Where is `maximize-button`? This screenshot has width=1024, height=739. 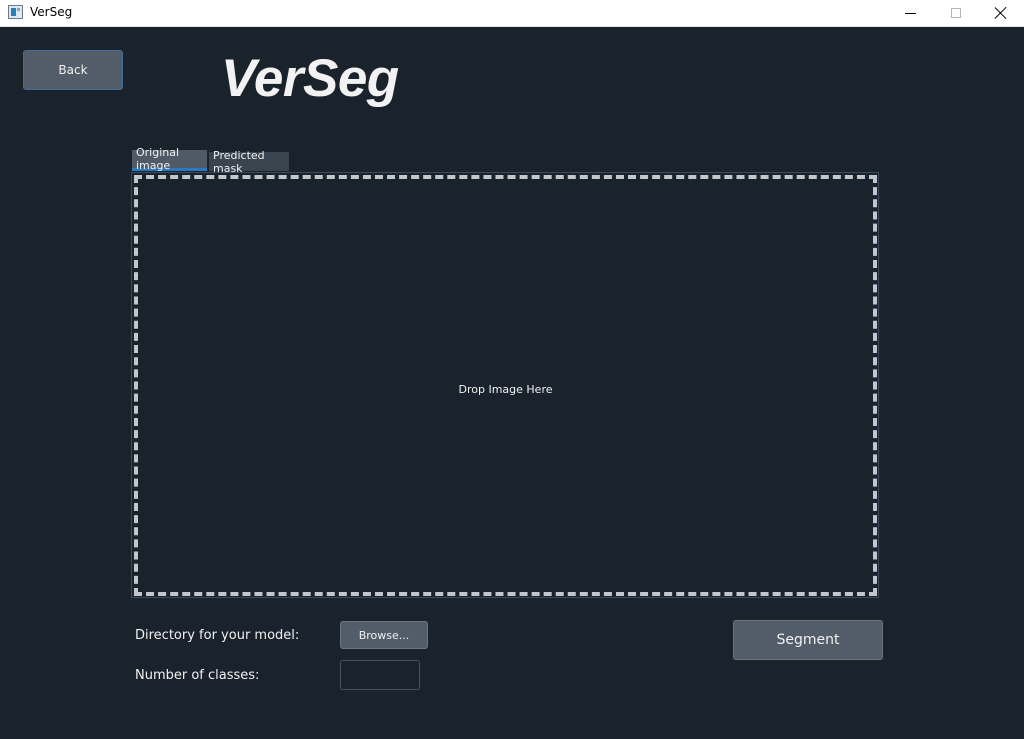
maximize-button is located at coordinates (956, 13).